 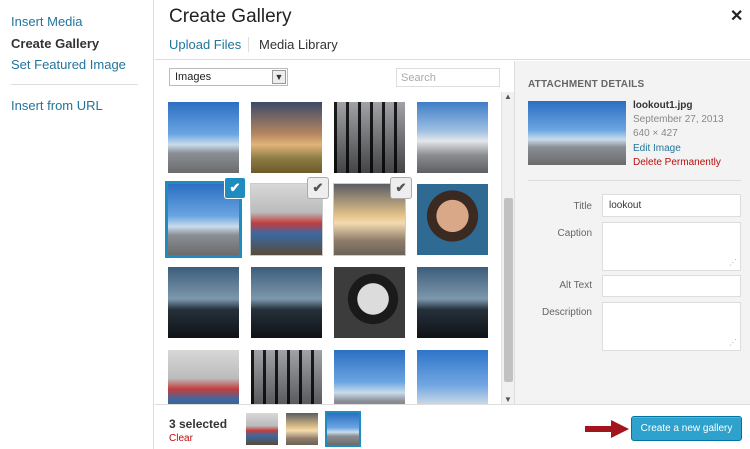 I want to click on attachment-preview-image, so click(x=577, y=133).